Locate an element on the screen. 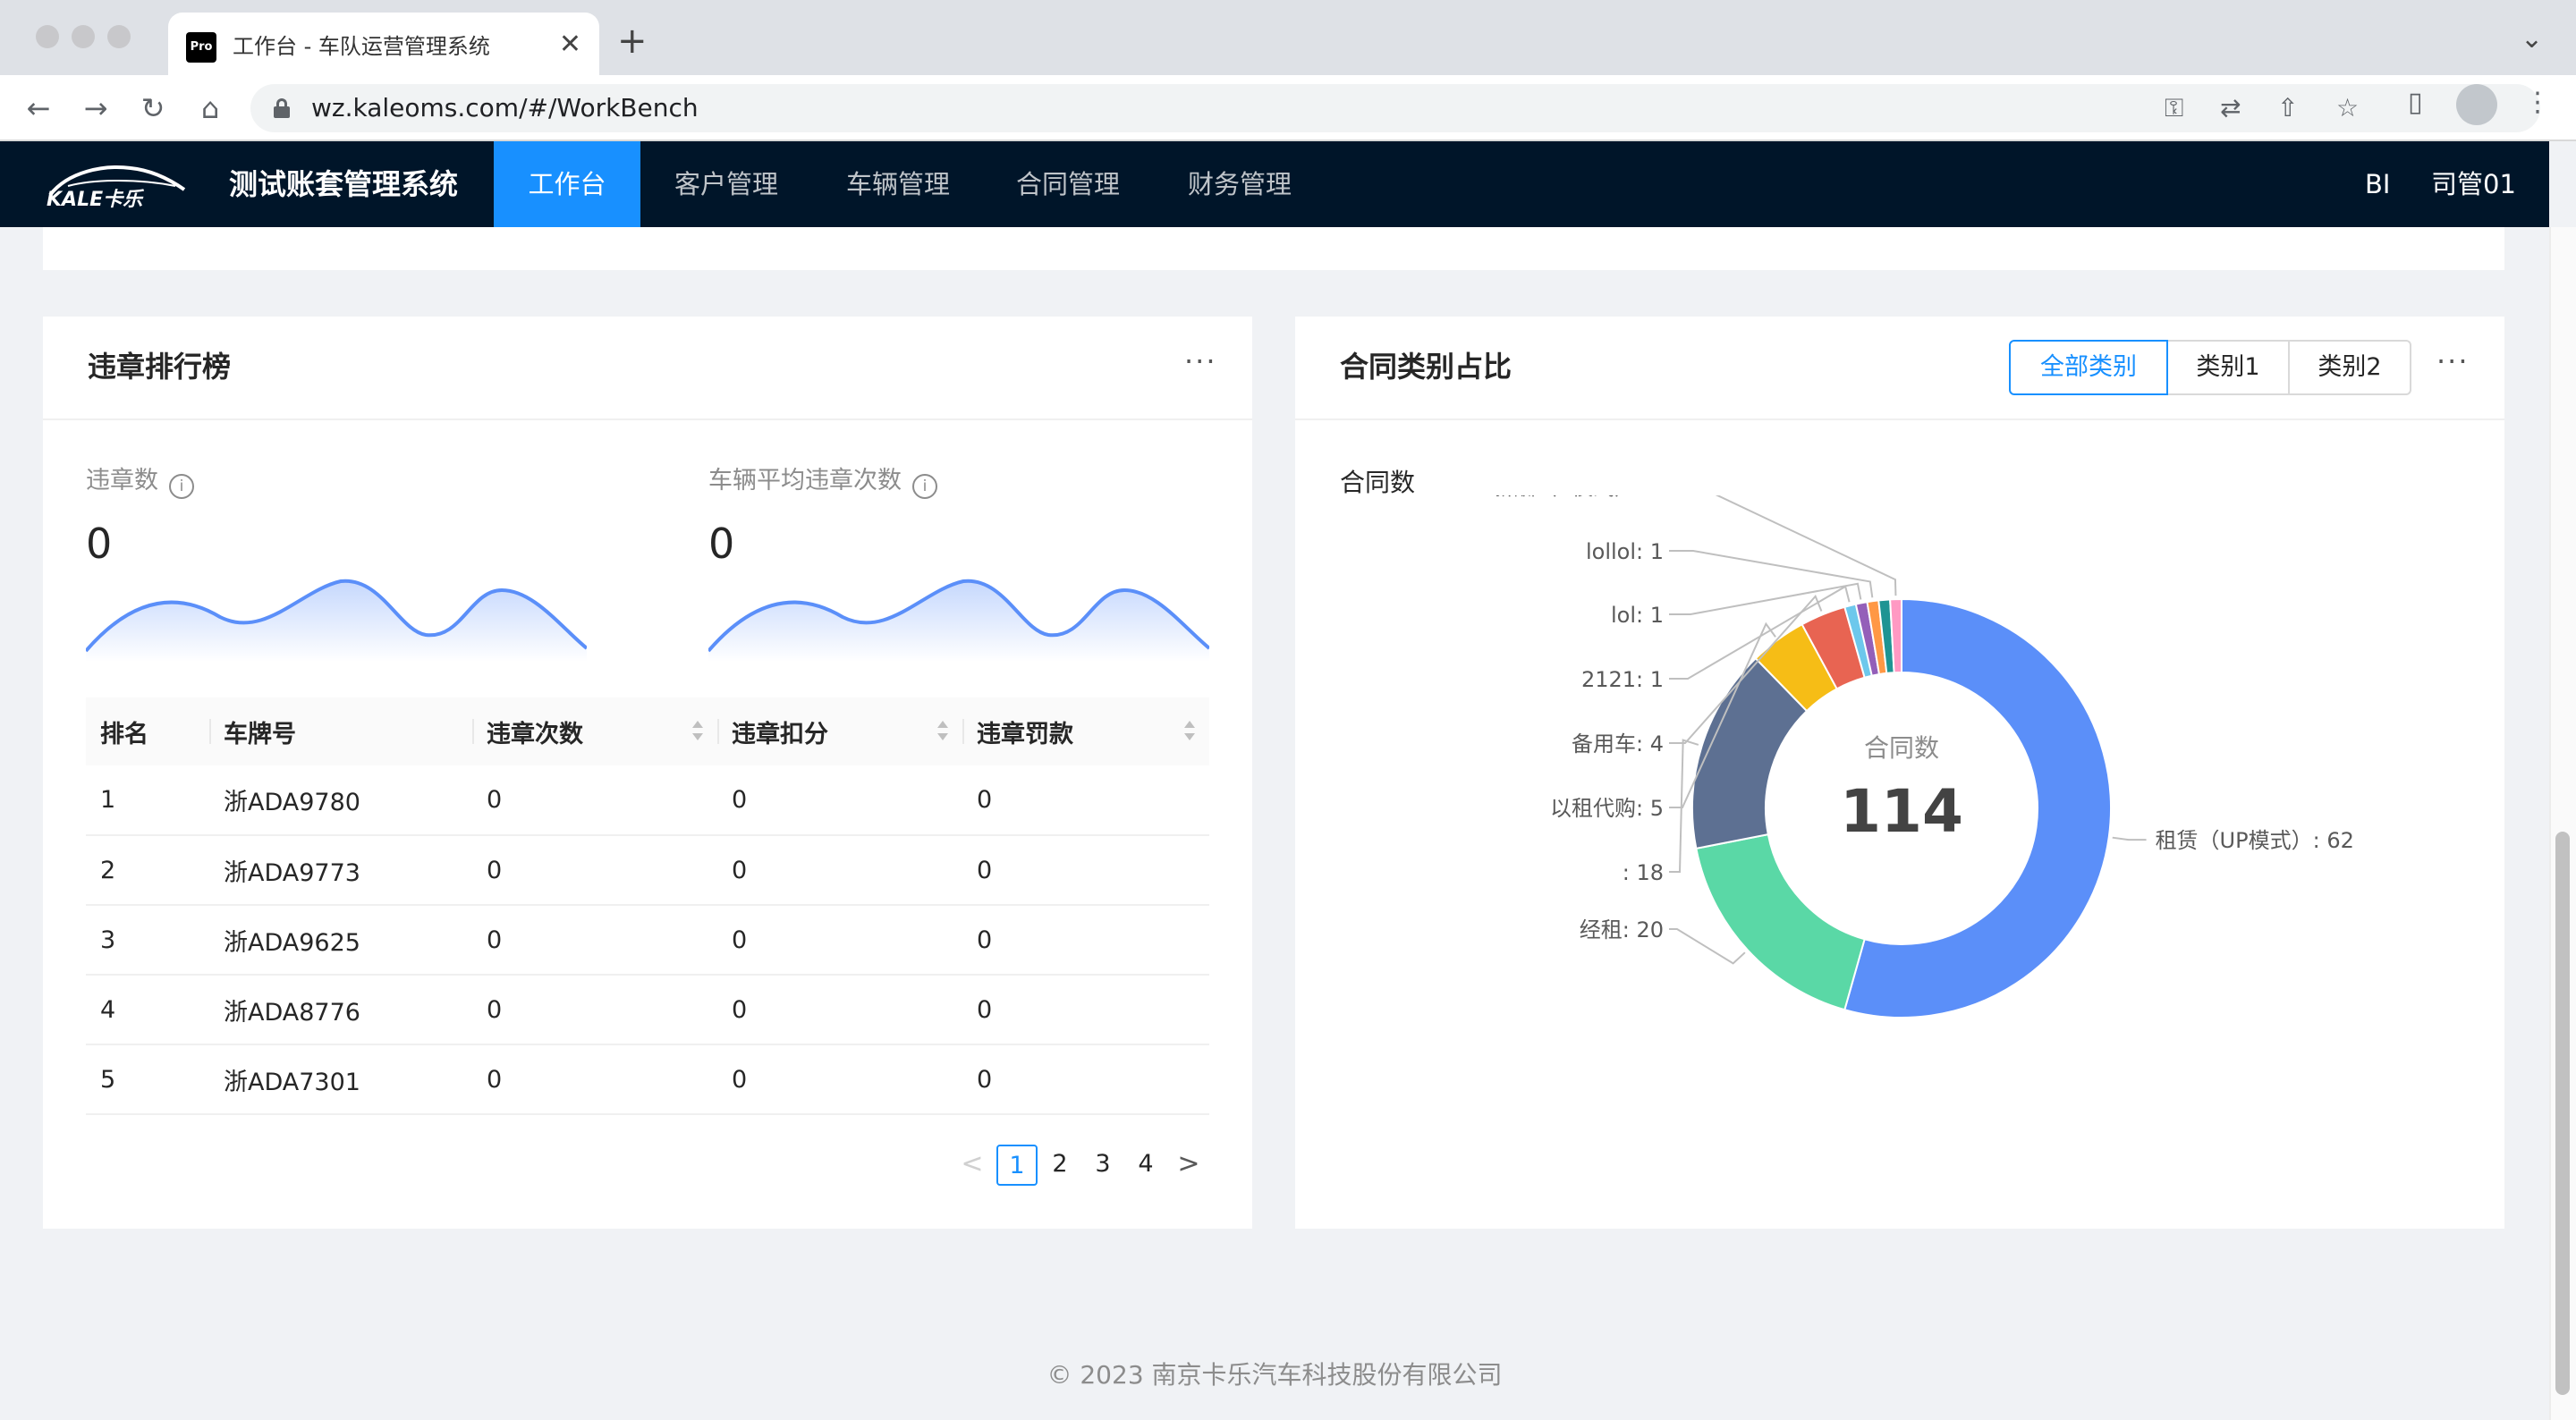 This screenshot has width=2576, height=1420. pagination-next-icon: > is located at coordinates (1188, 1165).